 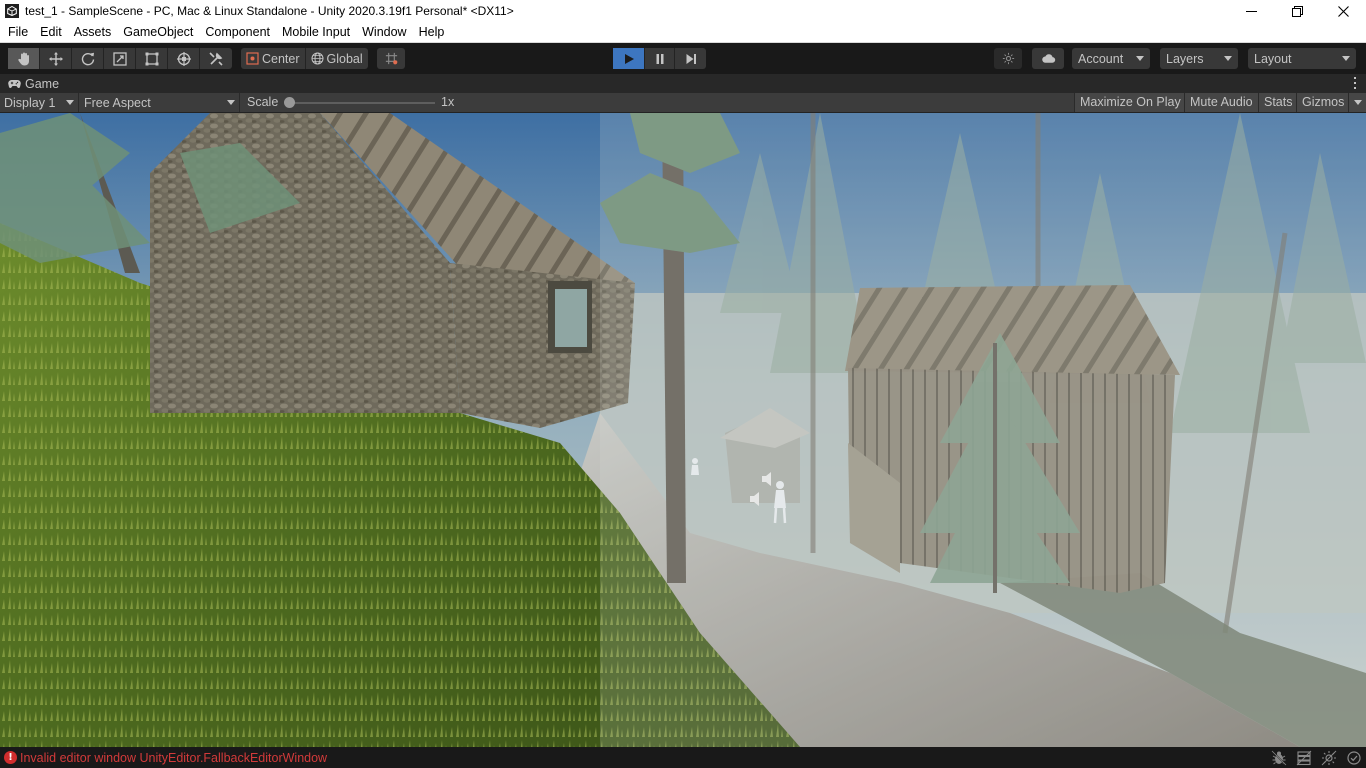 What do you see at coordinates (160, 102) in the screenshot?
I see `aspect-dropdown: Free Aspect` at bounding box center [160, 102].